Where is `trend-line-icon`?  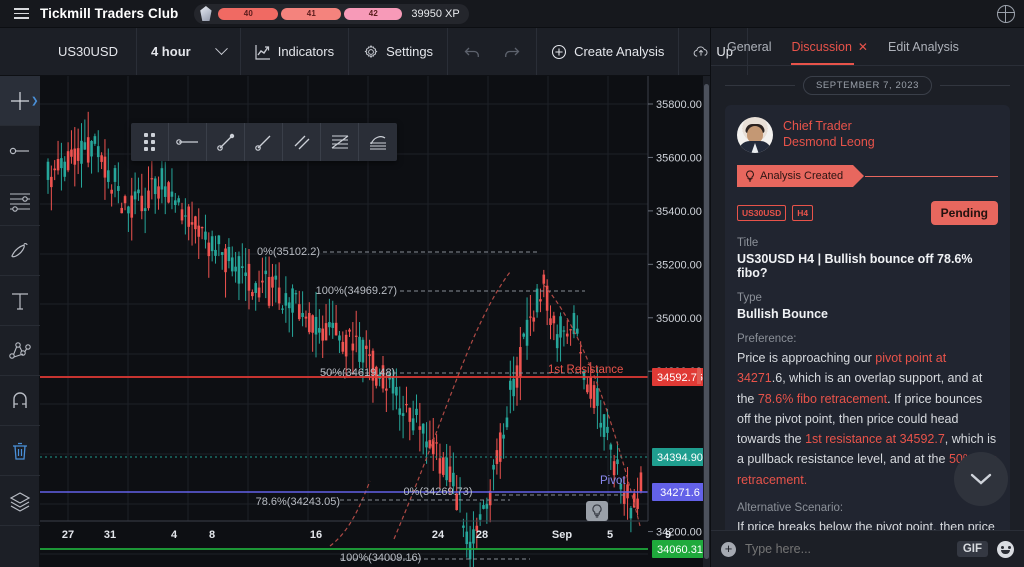
trend-line-icon is located at coordinates (225, 142).